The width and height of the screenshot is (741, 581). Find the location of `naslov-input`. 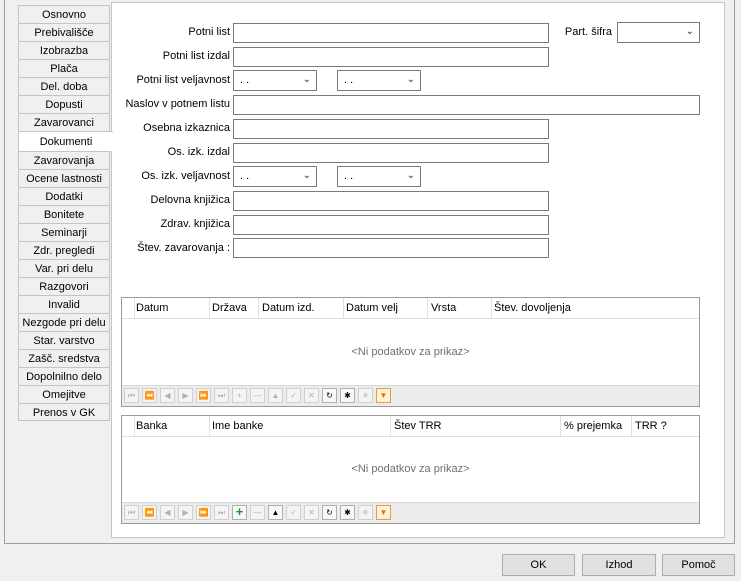

naslov-input is located at coordinates (466, 105).